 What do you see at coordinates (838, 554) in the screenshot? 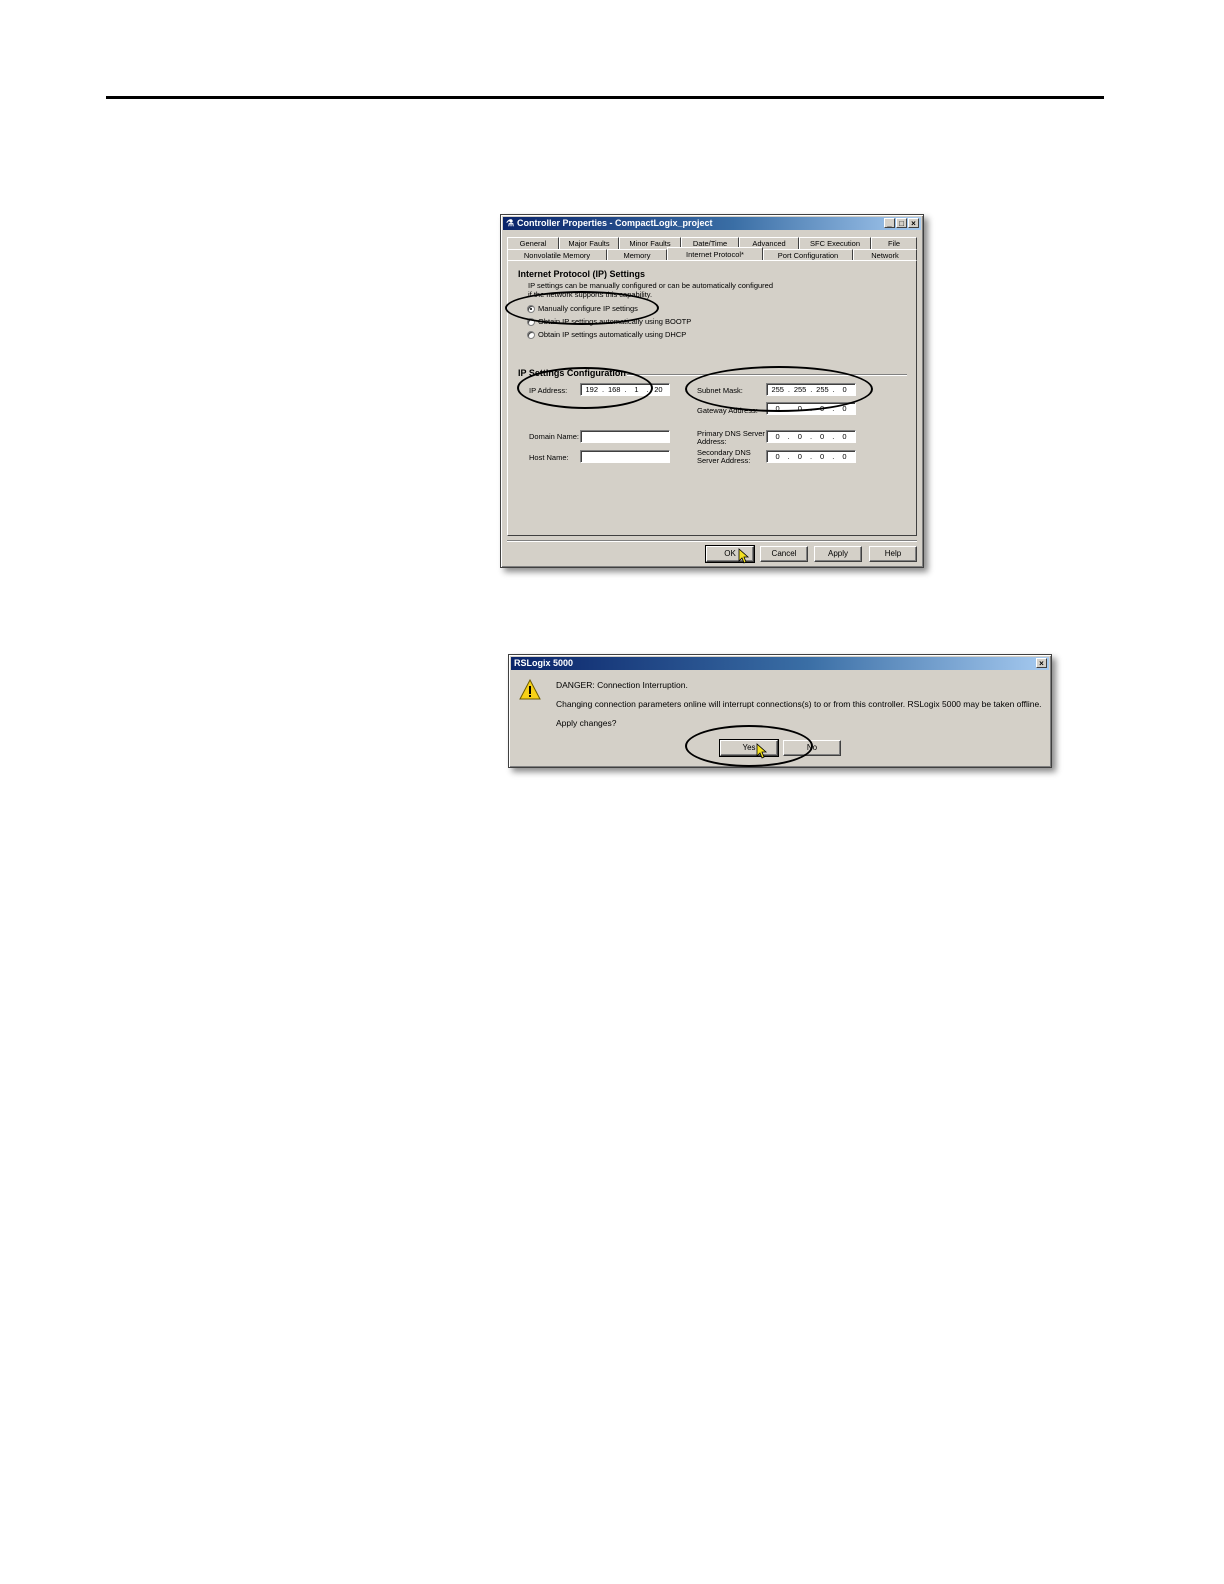
I see `apply-button: Apply` at bounding box center [838, 554].